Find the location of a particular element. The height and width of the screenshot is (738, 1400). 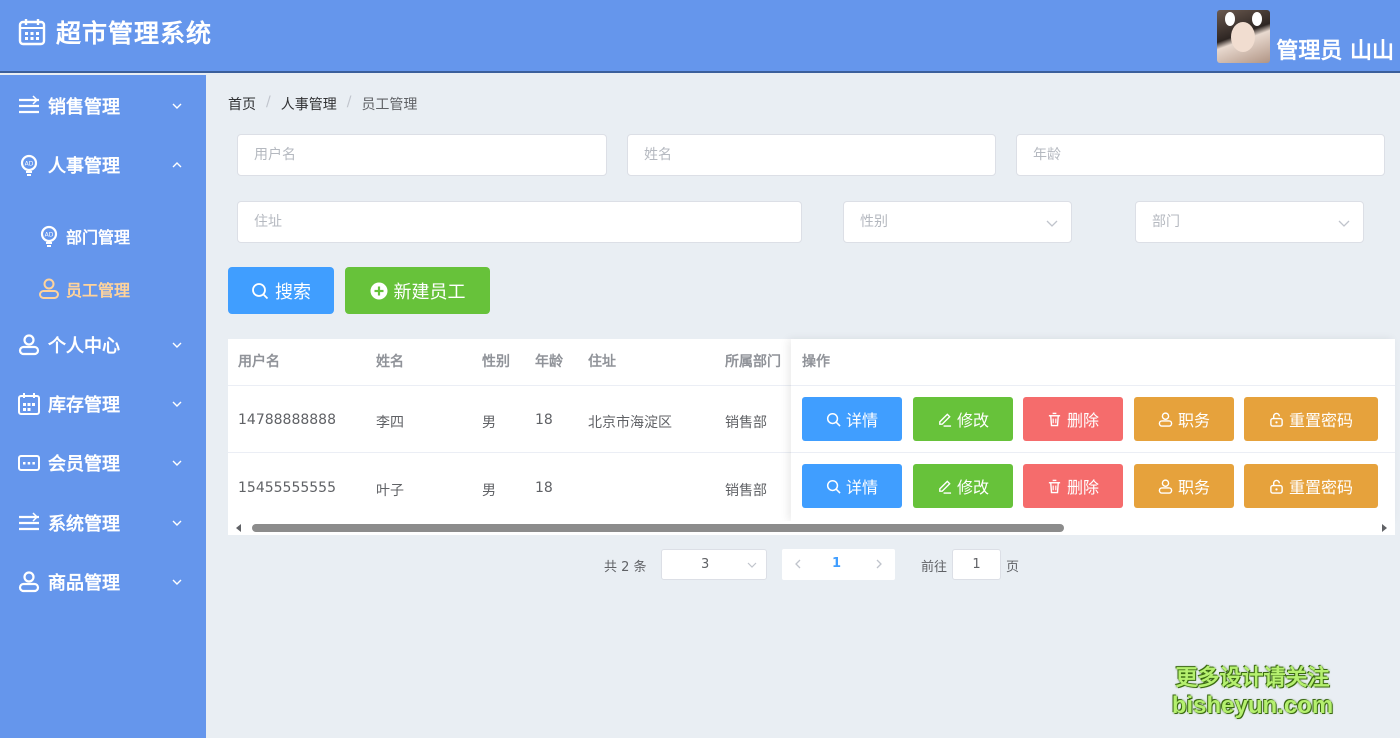

chevron-up-icon is located at coordinates (177, 165).